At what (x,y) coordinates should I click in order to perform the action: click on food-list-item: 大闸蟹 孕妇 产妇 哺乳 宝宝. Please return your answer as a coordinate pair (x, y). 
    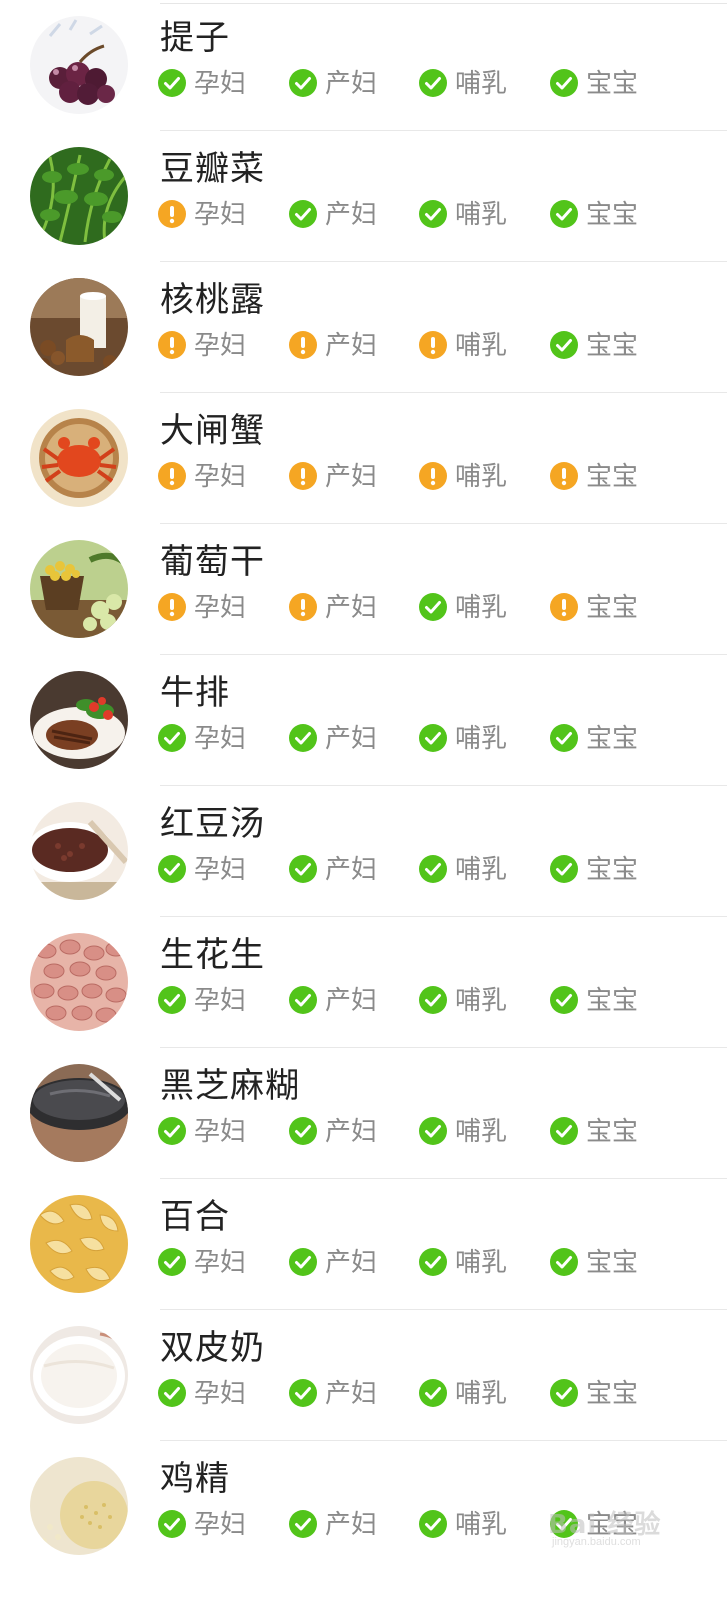
    Looking at the image, I should click on (363, 458).